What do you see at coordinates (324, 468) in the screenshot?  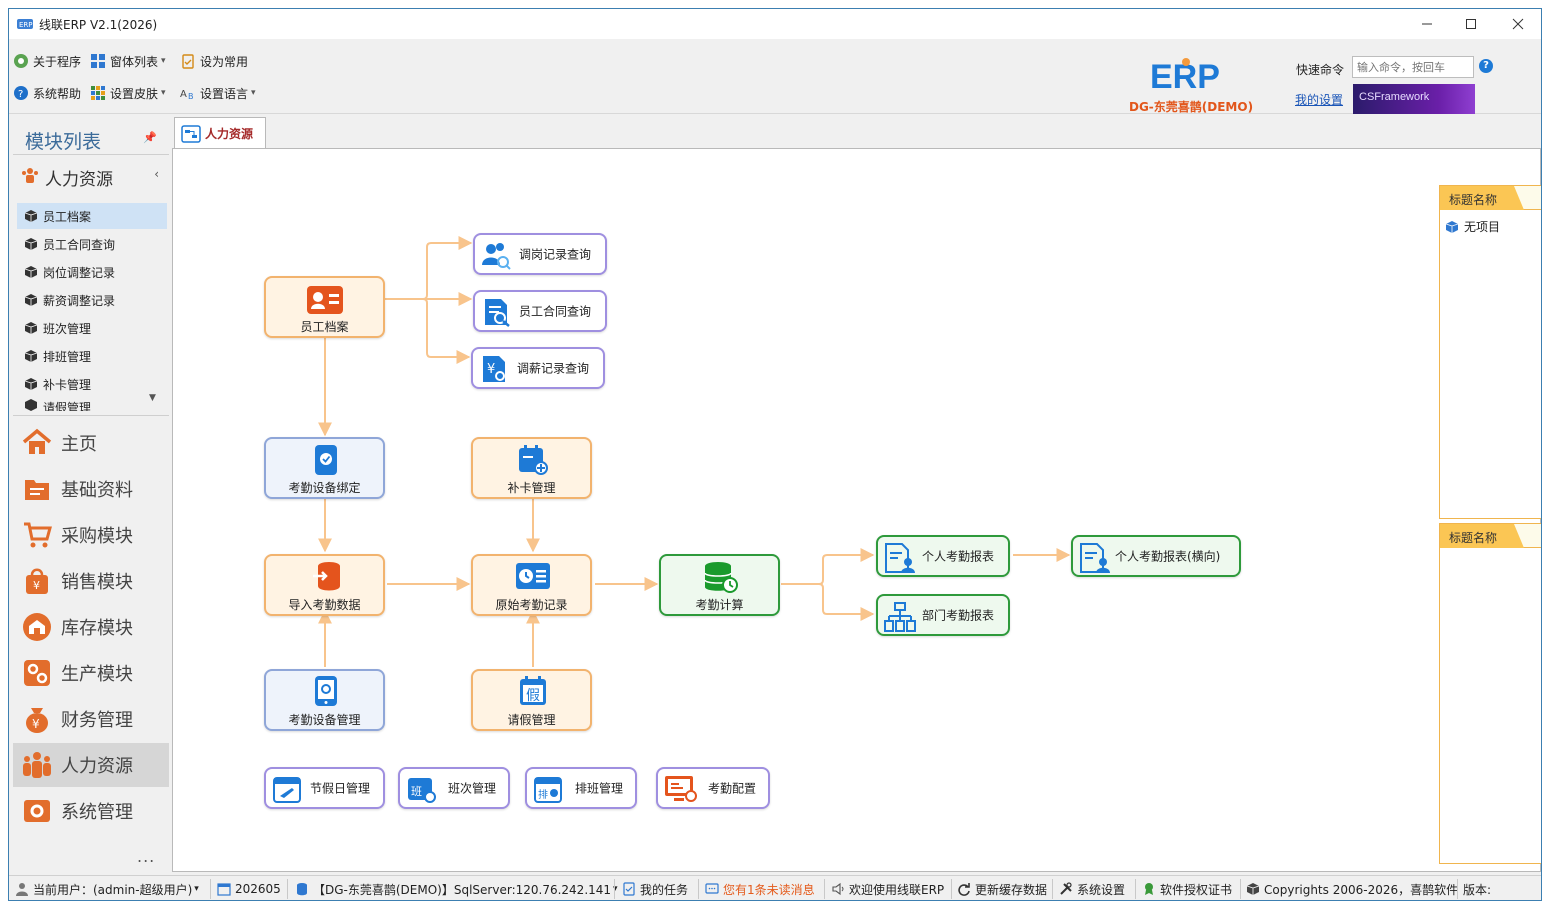 I see `node-device-bind: 考勤设备绑定` at bounding box center [324, 468].